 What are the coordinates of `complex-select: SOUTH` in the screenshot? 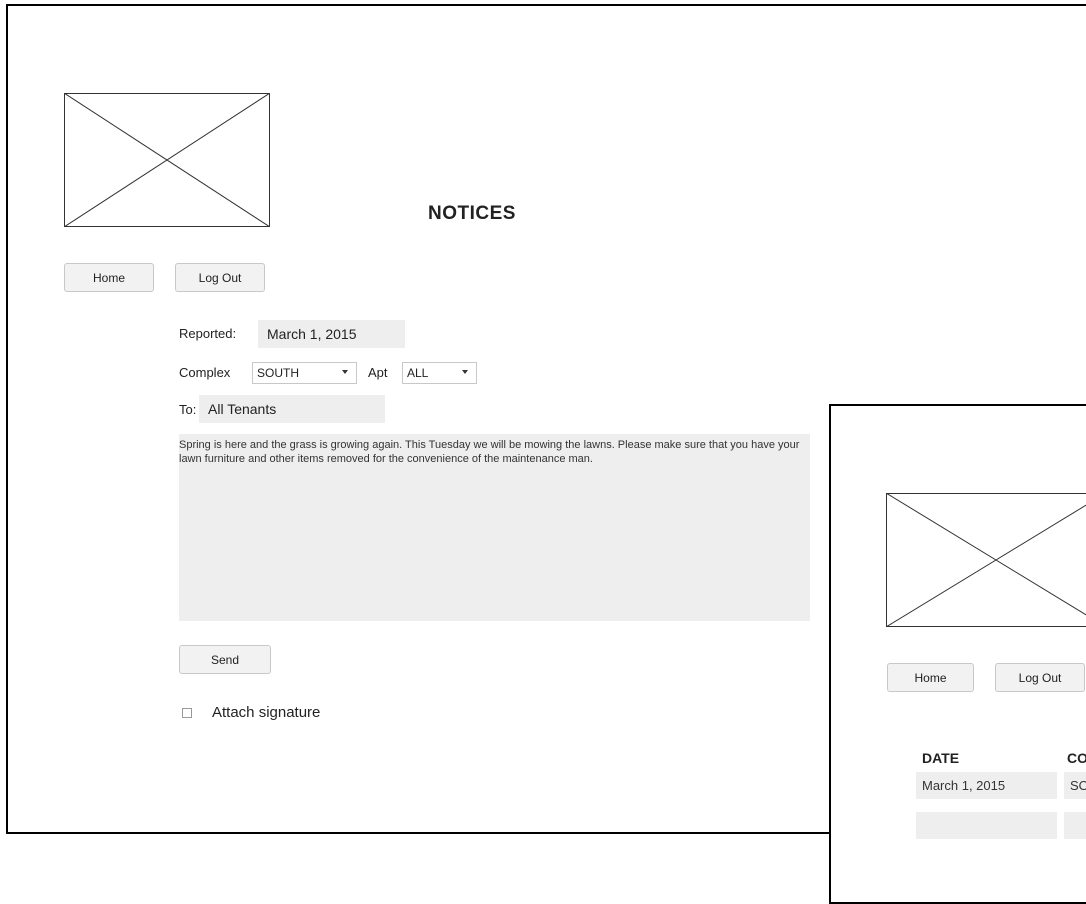 It's located at (304, 373).